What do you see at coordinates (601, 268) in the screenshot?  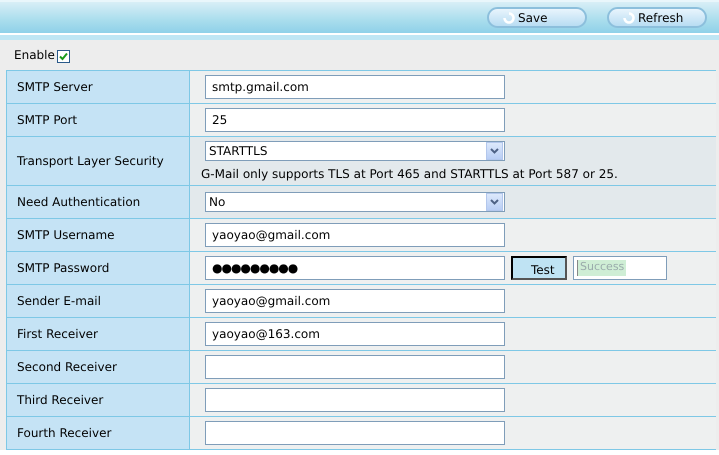 I see `status-text: Success` at bounding box center [601, 268].